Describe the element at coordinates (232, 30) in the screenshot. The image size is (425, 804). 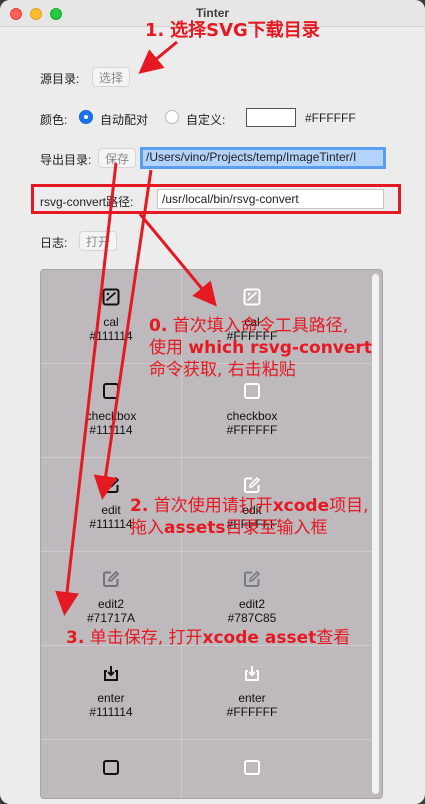
I see `annotation-step-1: 1. 选择SVG下载目录` at that location.